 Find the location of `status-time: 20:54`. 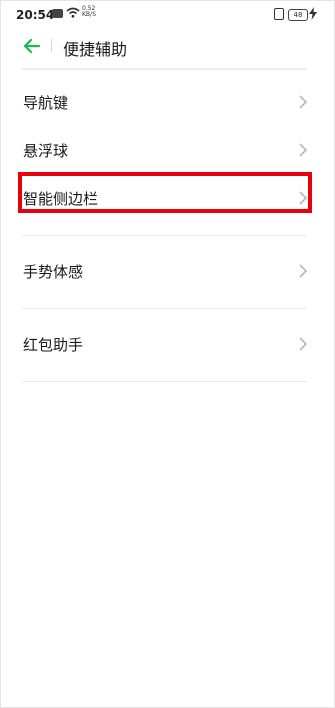

status-time: 20:54 is located at coordinates (35, 15).